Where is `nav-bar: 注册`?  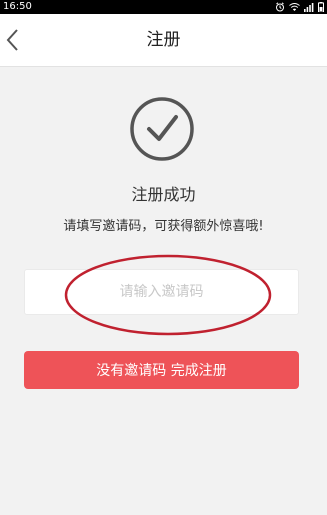
nav-bar: 注册 is located at coordinates (163, 40).